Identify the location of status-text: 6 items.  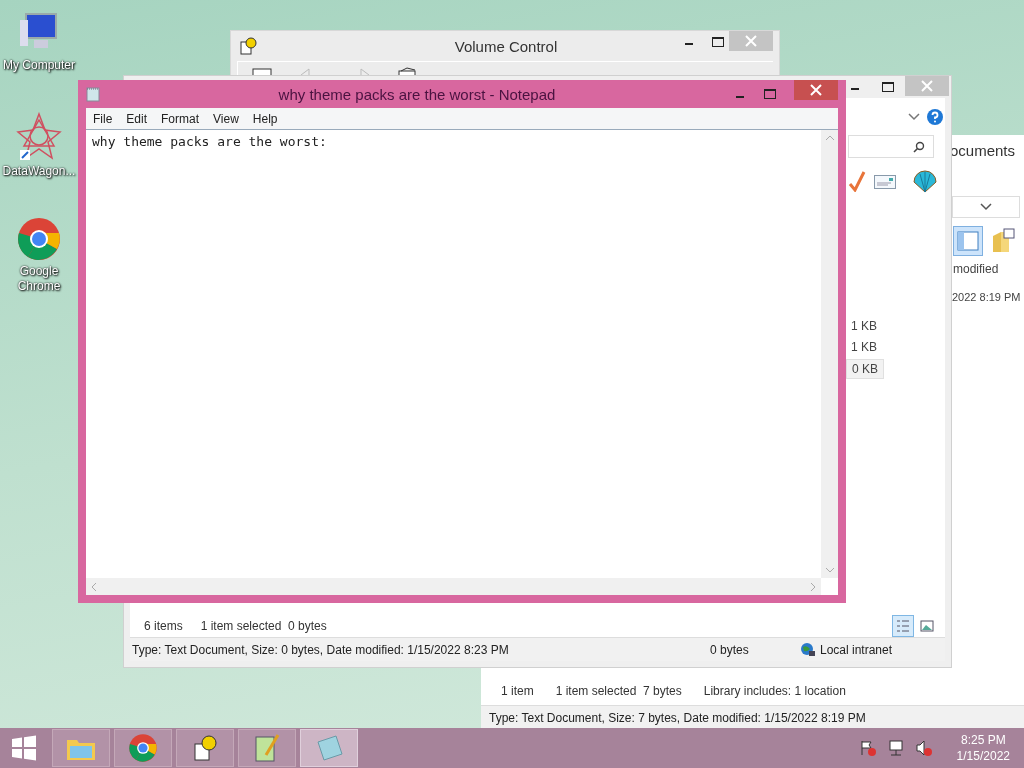
(163, 626).